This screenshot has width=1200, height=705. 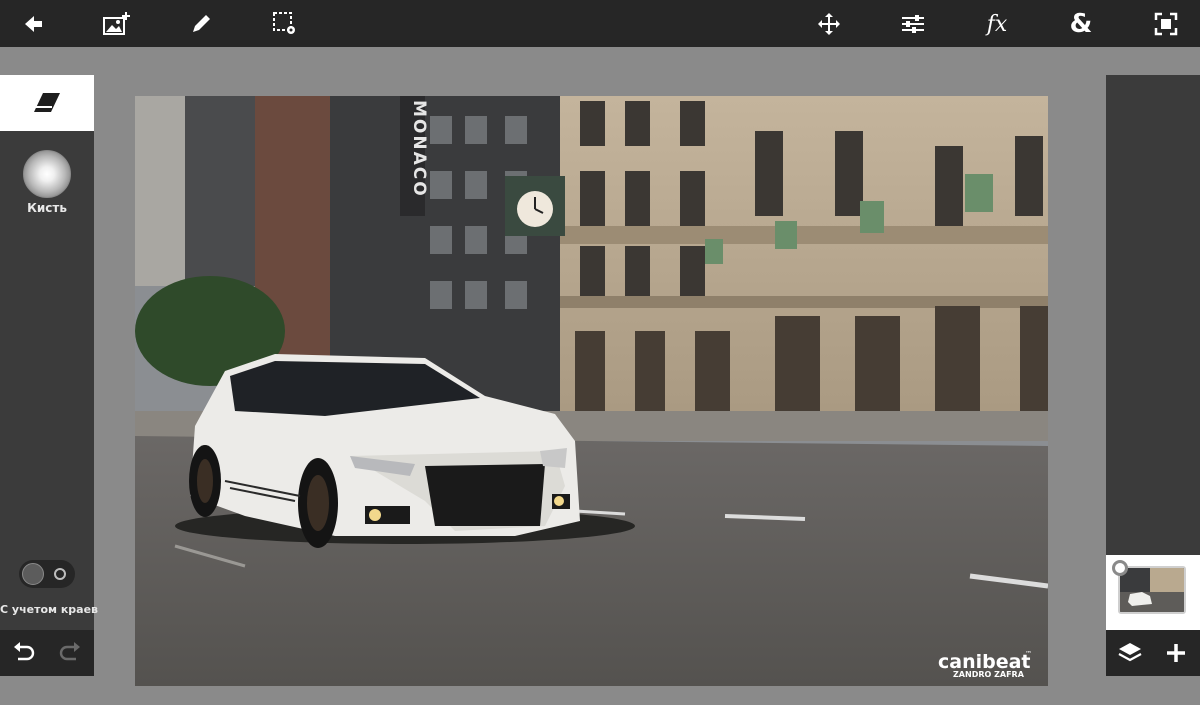 What do you see at coordinates (47, 574) in the screenshot?
I see `edge-aware-toggle` at bounding box center [47, 574].